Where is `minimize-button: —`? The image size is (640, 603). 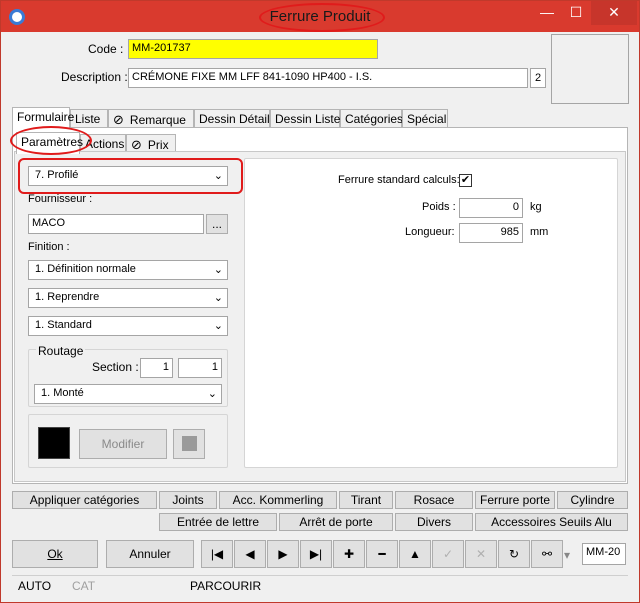 minimize-button: — is located at coordinates (547, 13).